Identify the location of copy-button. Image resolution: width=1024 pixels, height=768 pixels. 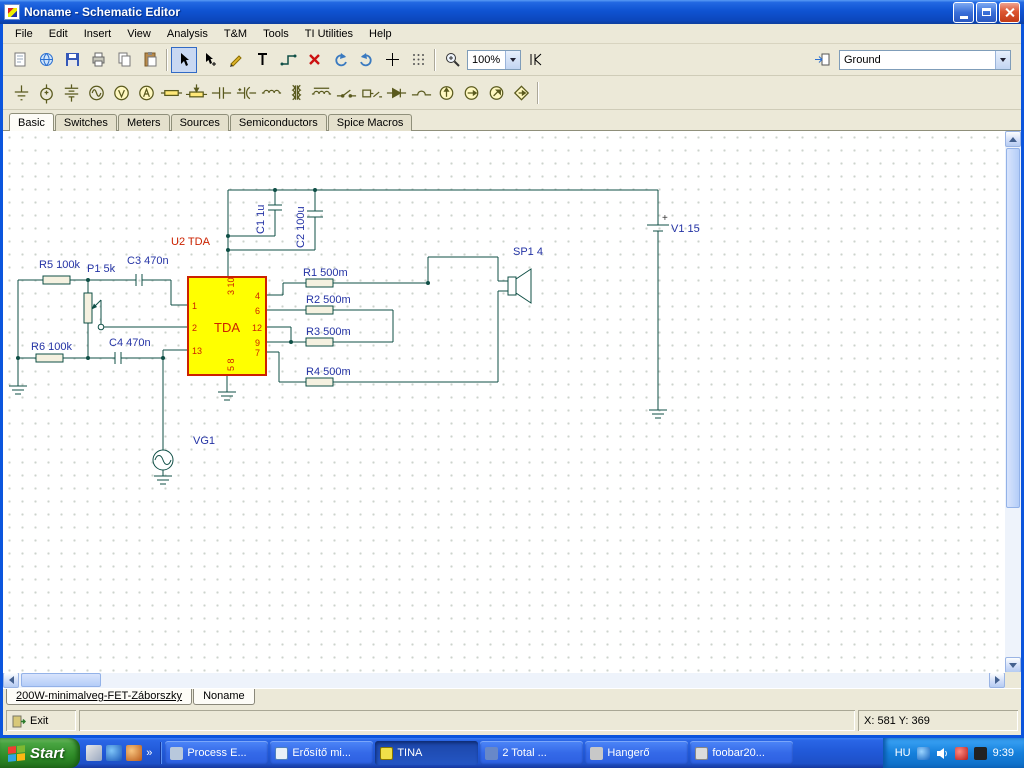
(124, 60).